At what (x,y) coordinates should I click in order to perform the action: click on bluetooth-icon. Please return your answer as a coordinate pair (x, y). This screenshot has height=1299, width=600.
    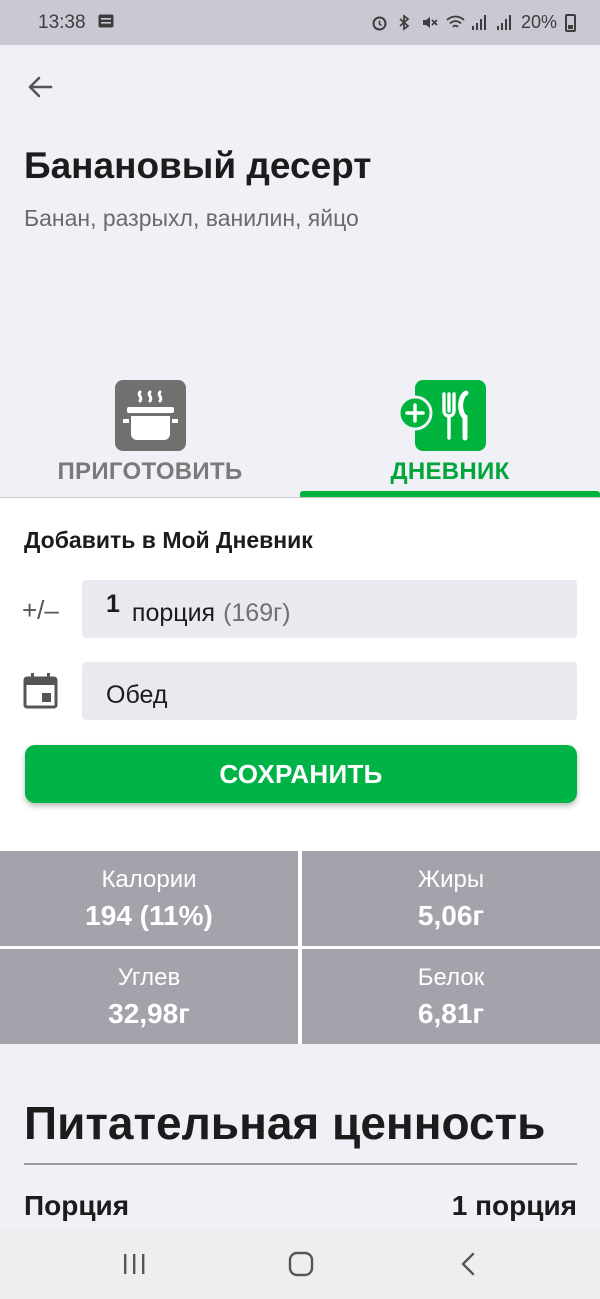
    Looking at the image, I should click on (404, 22).